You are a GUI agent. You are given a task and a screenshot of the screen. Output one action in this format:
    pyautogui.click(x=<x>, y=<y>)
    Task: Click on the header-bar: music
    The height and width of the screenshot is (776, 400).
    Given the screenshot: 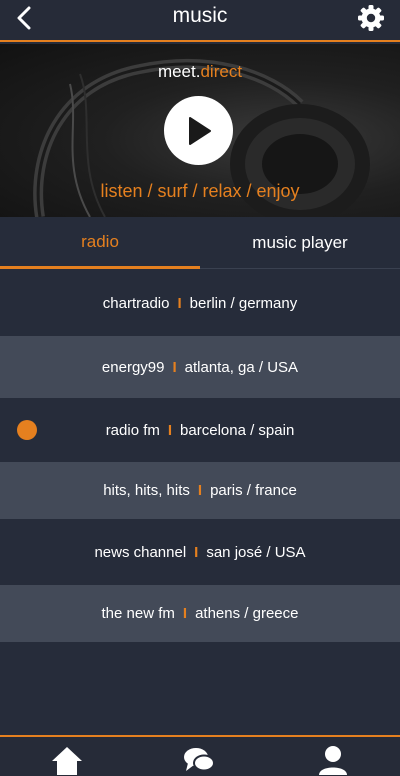 What is the action you would take?
    pyautogui.click(x=200, y=21)
    